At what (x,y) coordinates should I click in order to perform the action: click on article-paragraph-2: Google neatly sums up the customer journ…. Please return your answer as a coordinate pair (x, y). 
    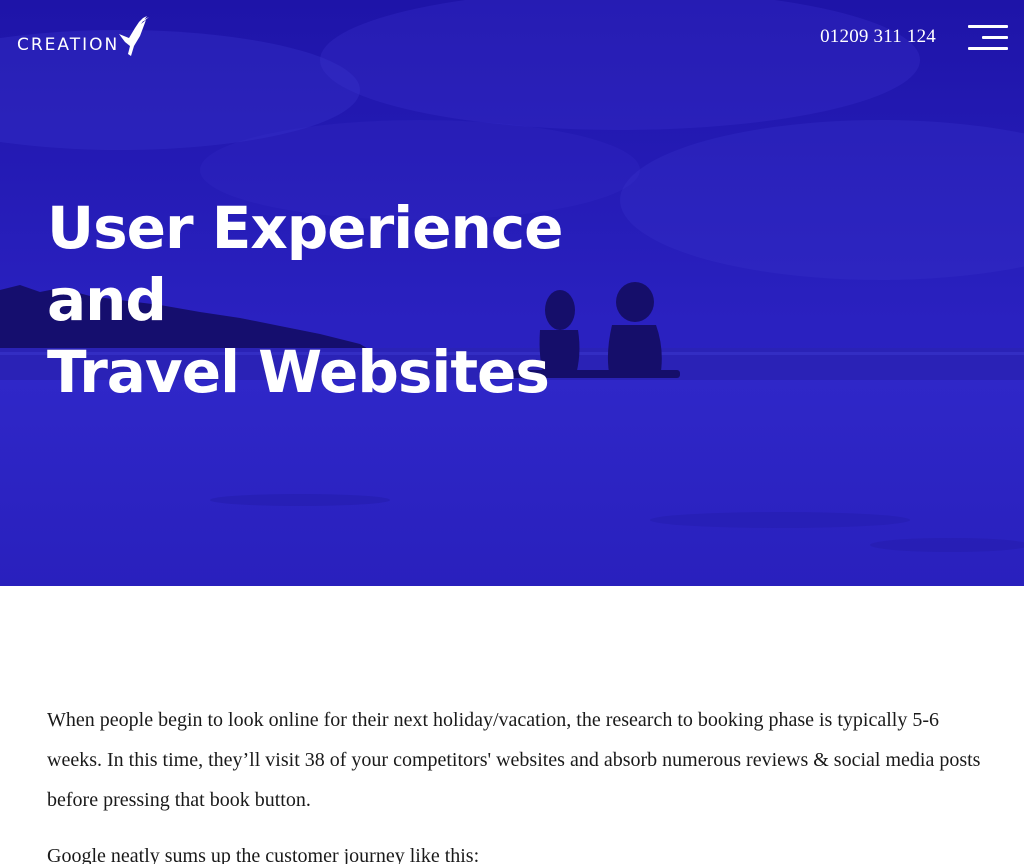
    Looking at the image, I should click on (263, 854).